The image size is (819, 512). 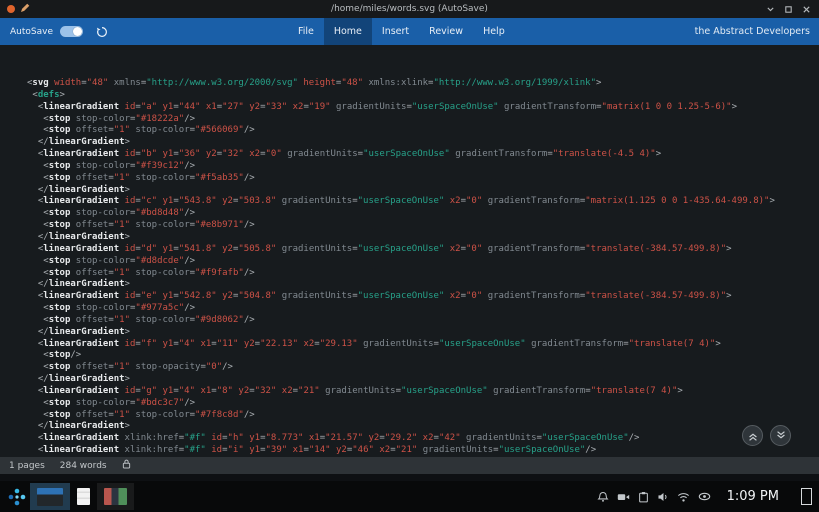 What do you see at coordinates (77, 31) in the screenshot?
I see `toggle-knob` at bounding box center [77, 31].